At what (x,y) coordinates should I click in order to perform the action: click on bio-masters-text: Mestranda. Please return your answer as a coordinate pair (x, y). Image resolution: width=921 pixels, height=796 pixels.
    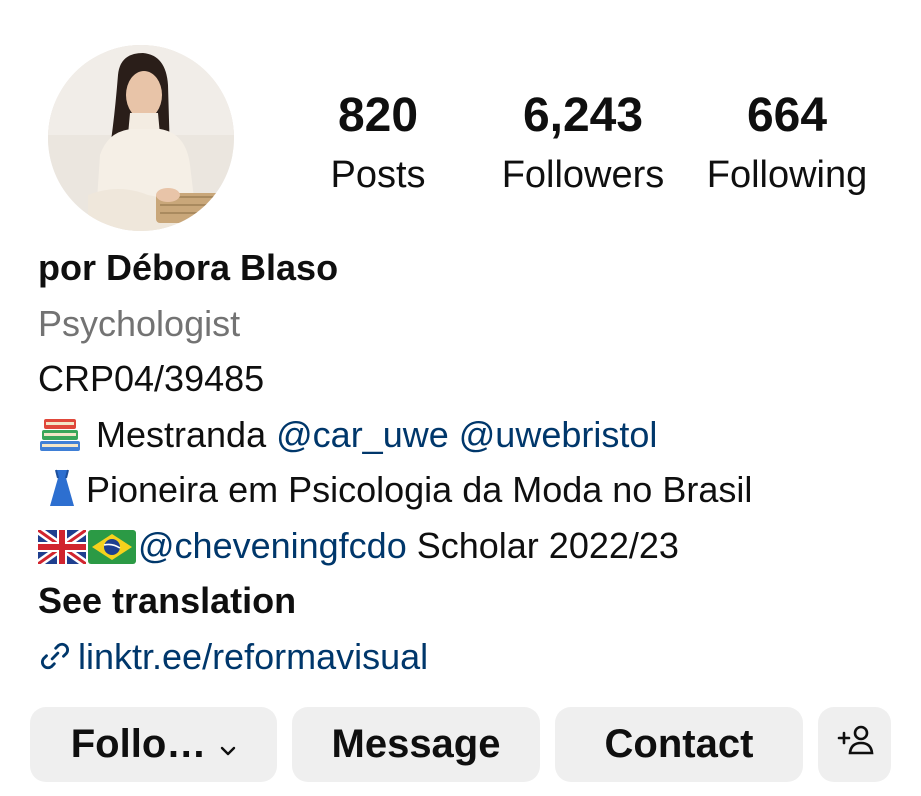
    Looking at the image, I should click on (181, 434).